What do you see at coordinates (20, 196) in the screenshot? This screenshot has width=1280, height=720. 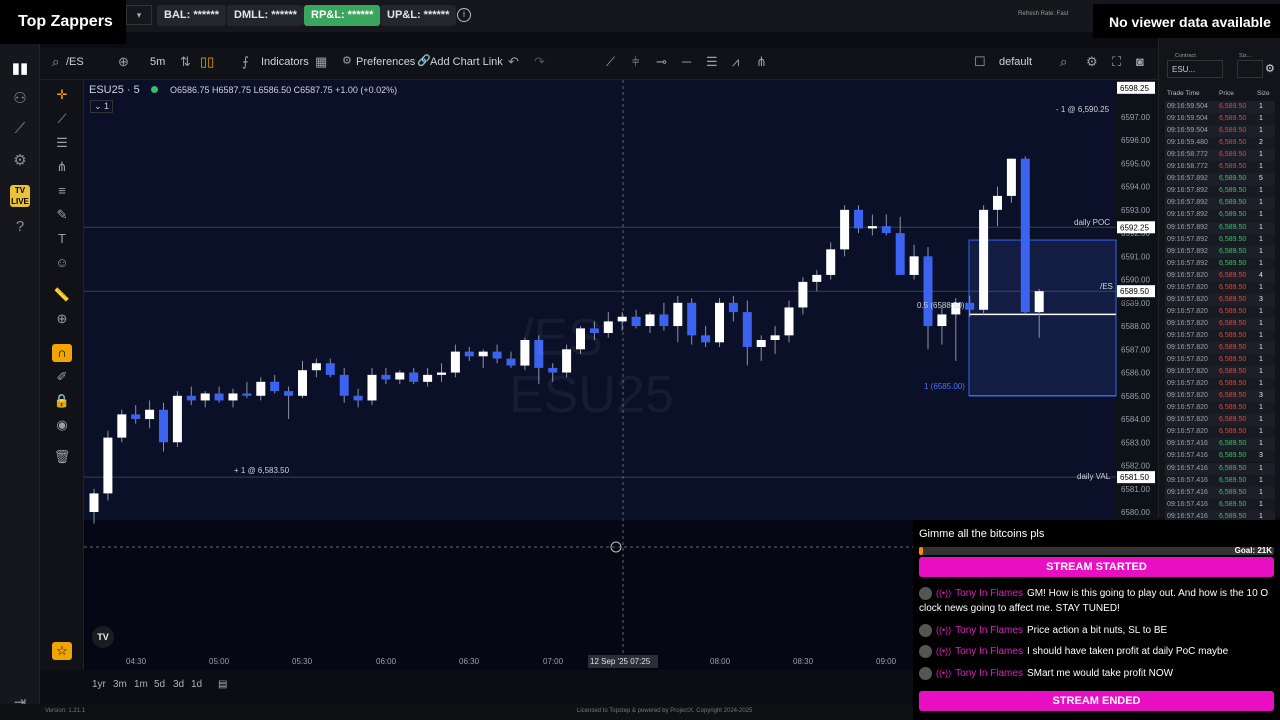 I see `tv-live-icon: TV LIVE` at bounding box center [20, 196].